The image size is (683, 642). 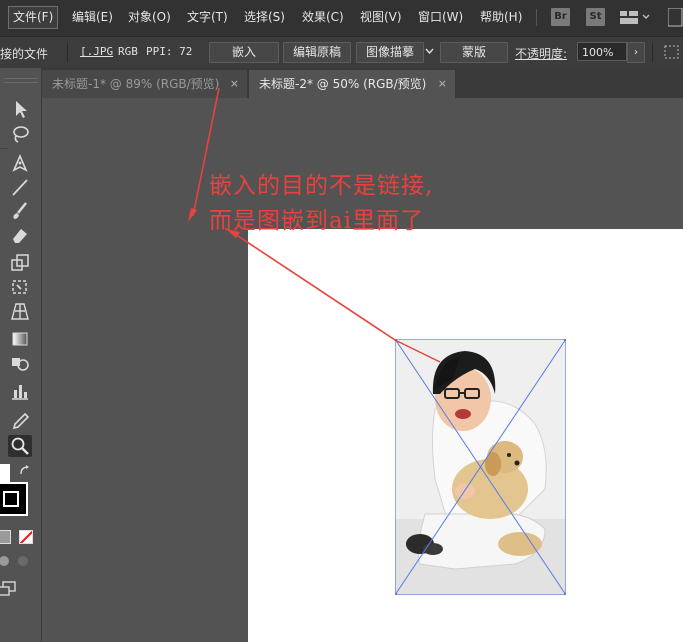 I want to click on annotation-line-1: 嵌入的目的不是链接,, so click(x=321, y=186).